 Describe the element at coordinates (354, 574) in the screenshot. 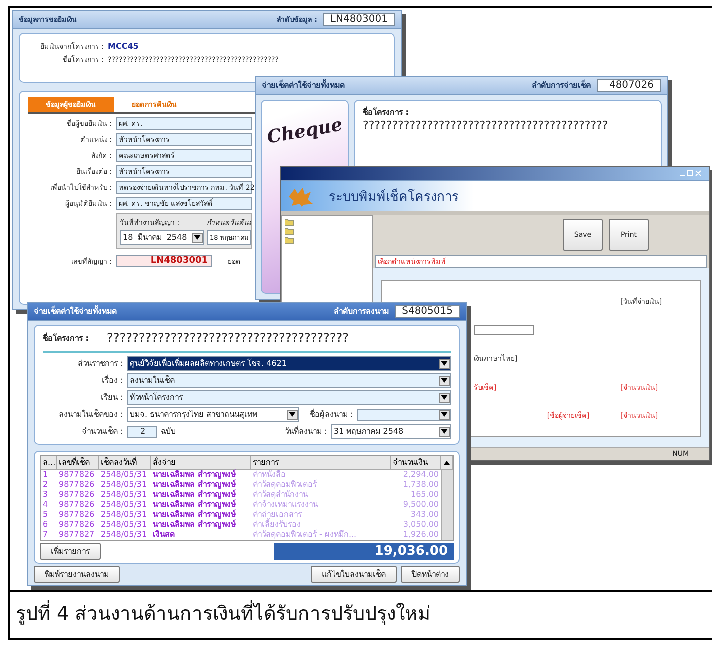

I see `action-button: แก้ไขใบลงนามเช็ค` at that location.